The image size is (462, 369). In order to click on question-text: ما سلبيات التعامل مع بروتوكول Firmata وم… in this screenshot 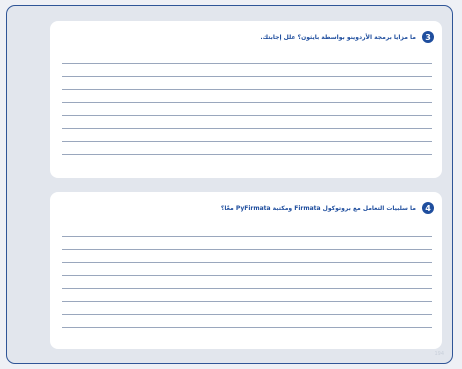, I will do `click(318, 208)`.